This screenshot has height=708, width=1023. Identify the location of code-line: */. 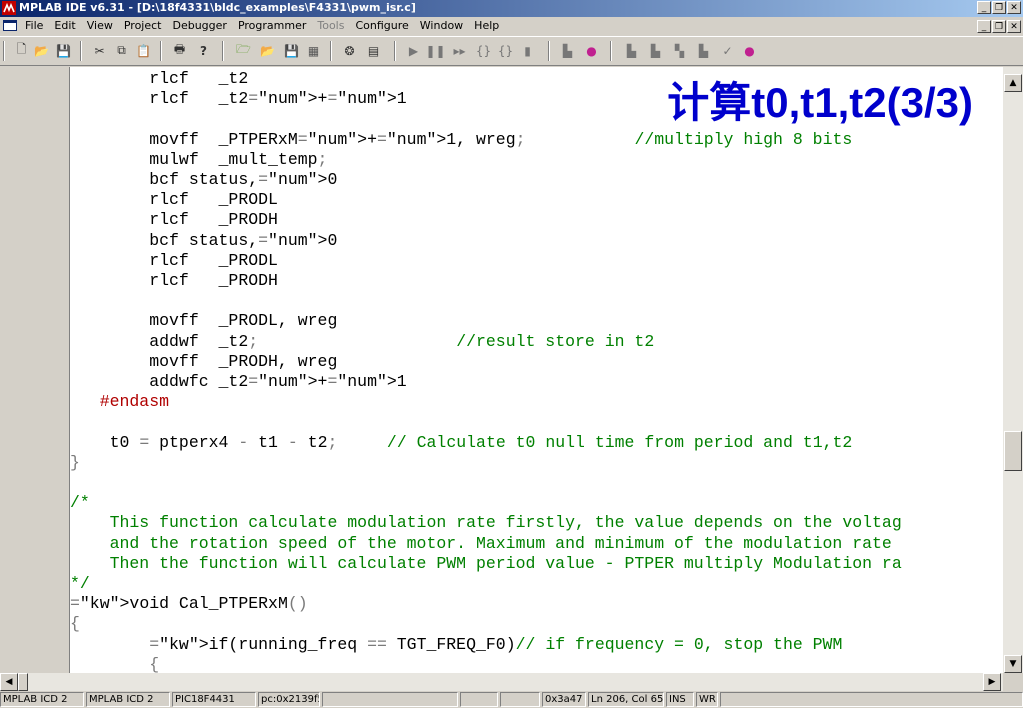
(80, 584).